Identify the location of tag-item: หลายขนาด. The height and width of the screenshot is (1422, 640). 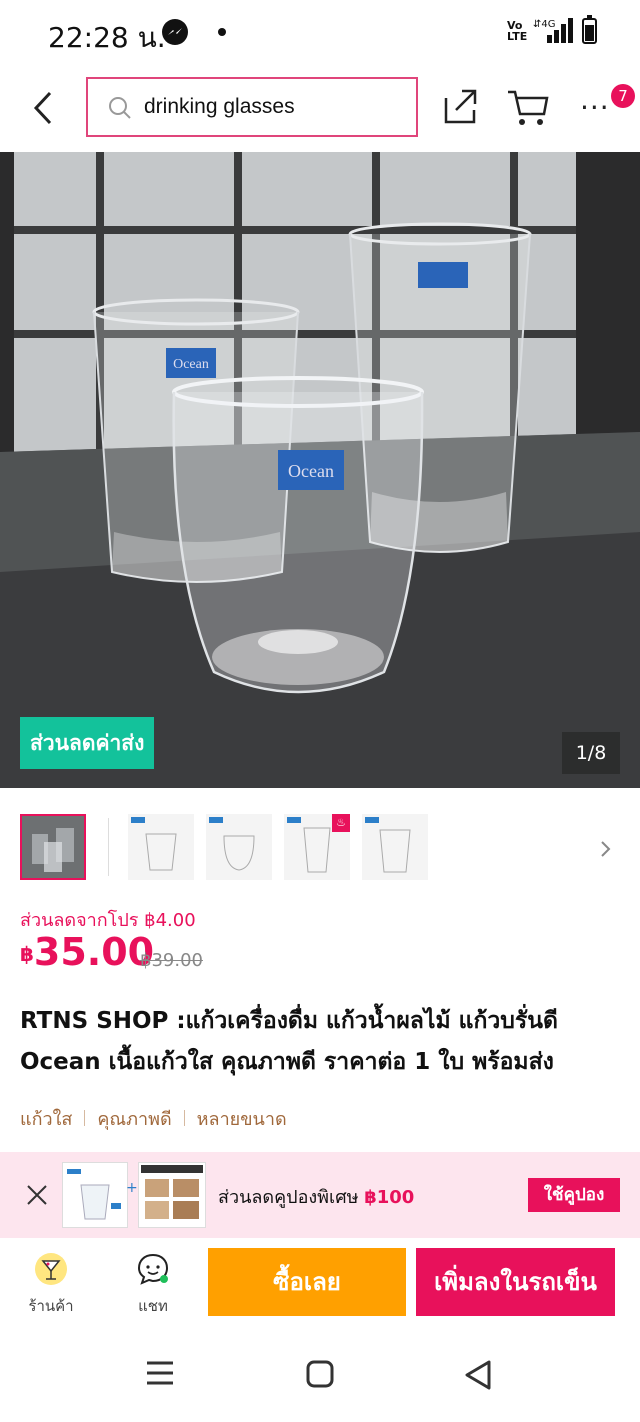
(242, 1118).